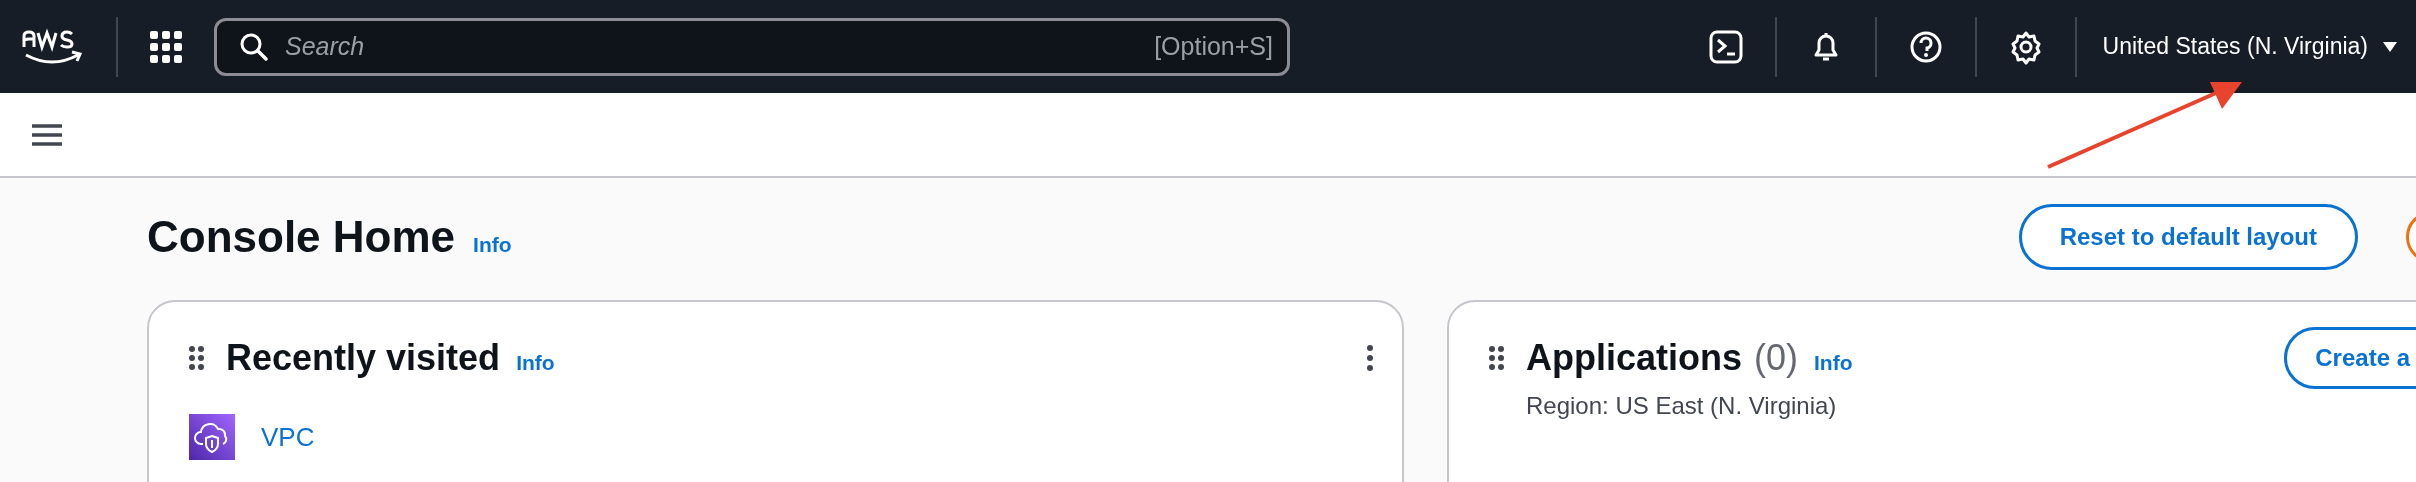  What do you see at coordinates (2246, 46) in the screenshot?
I see `region-selector: United States (N. Virginia)` at bounding box center [2246, 46].